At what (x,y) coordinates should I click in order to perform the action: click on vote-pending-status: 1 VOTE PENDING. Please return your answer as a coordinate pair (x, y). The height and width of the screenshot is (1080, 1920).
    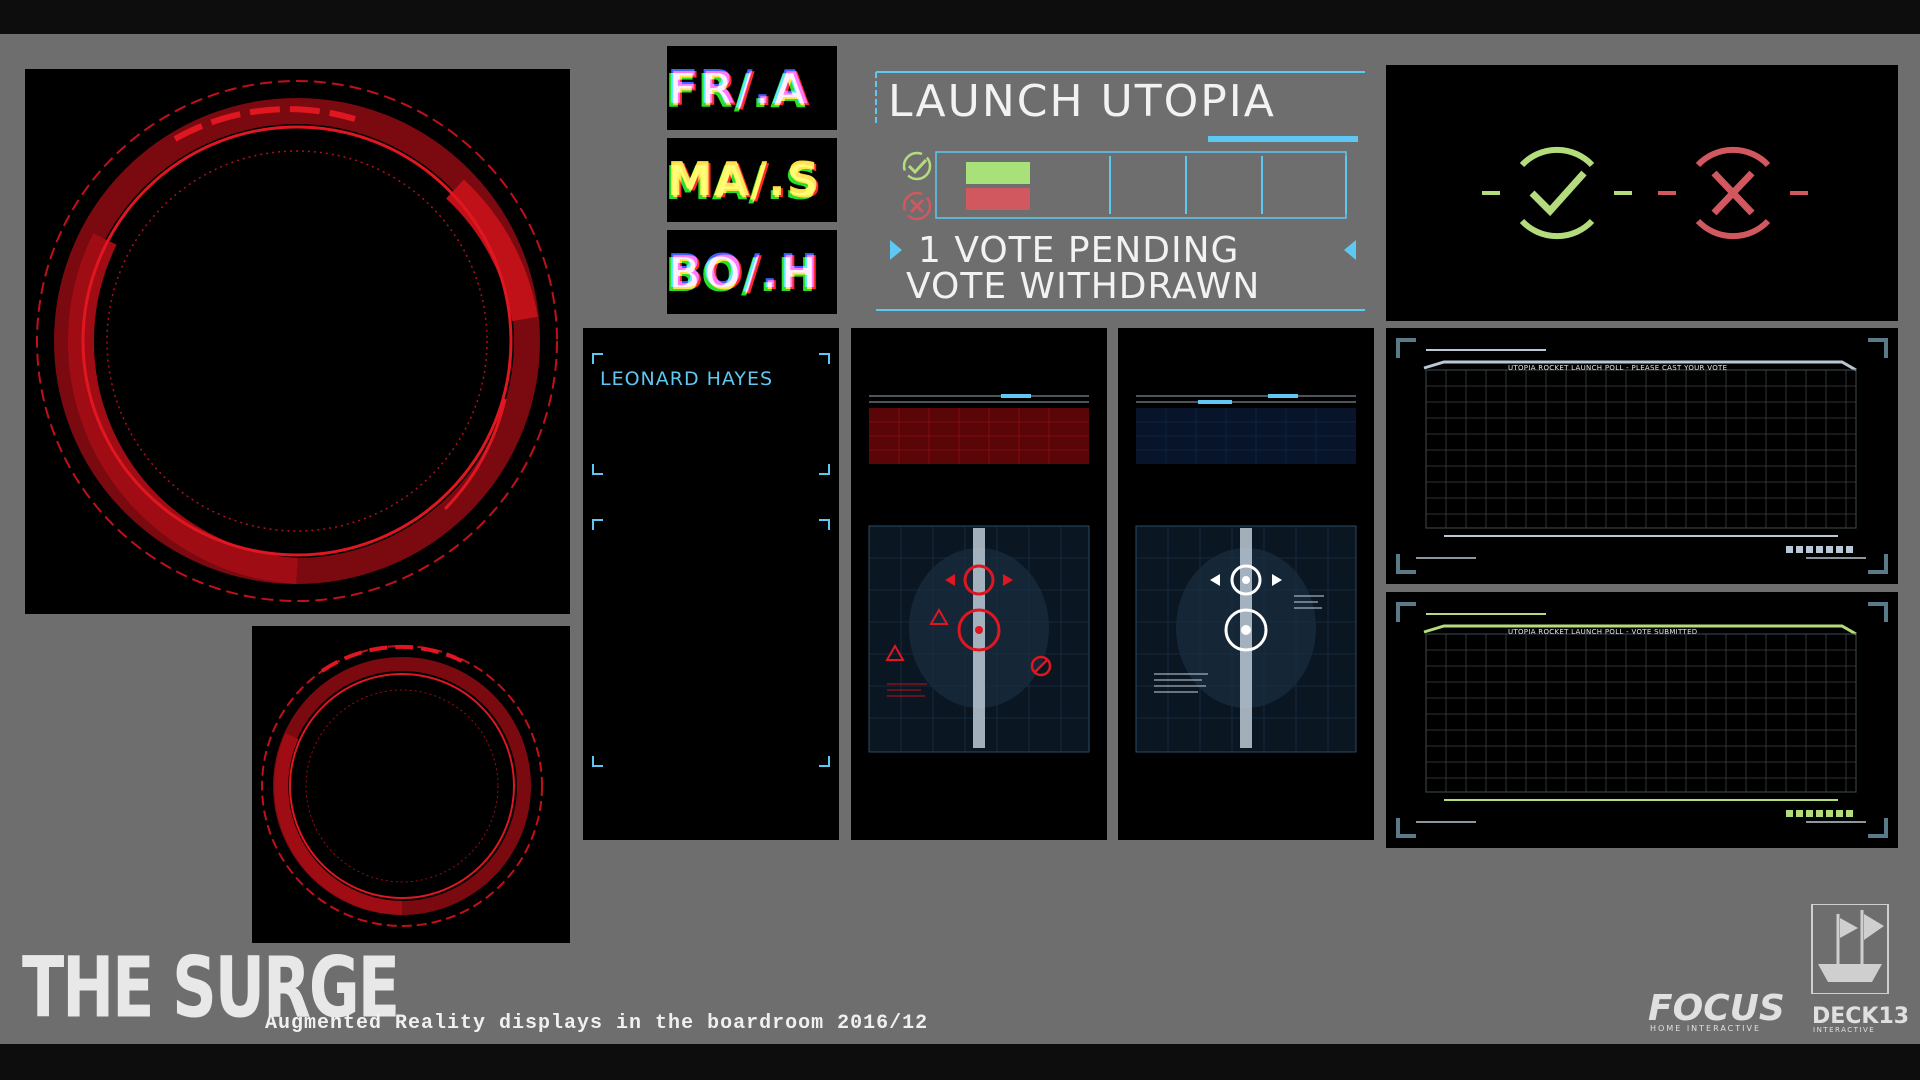
    Looking at the image, I should click on (1079, 250).